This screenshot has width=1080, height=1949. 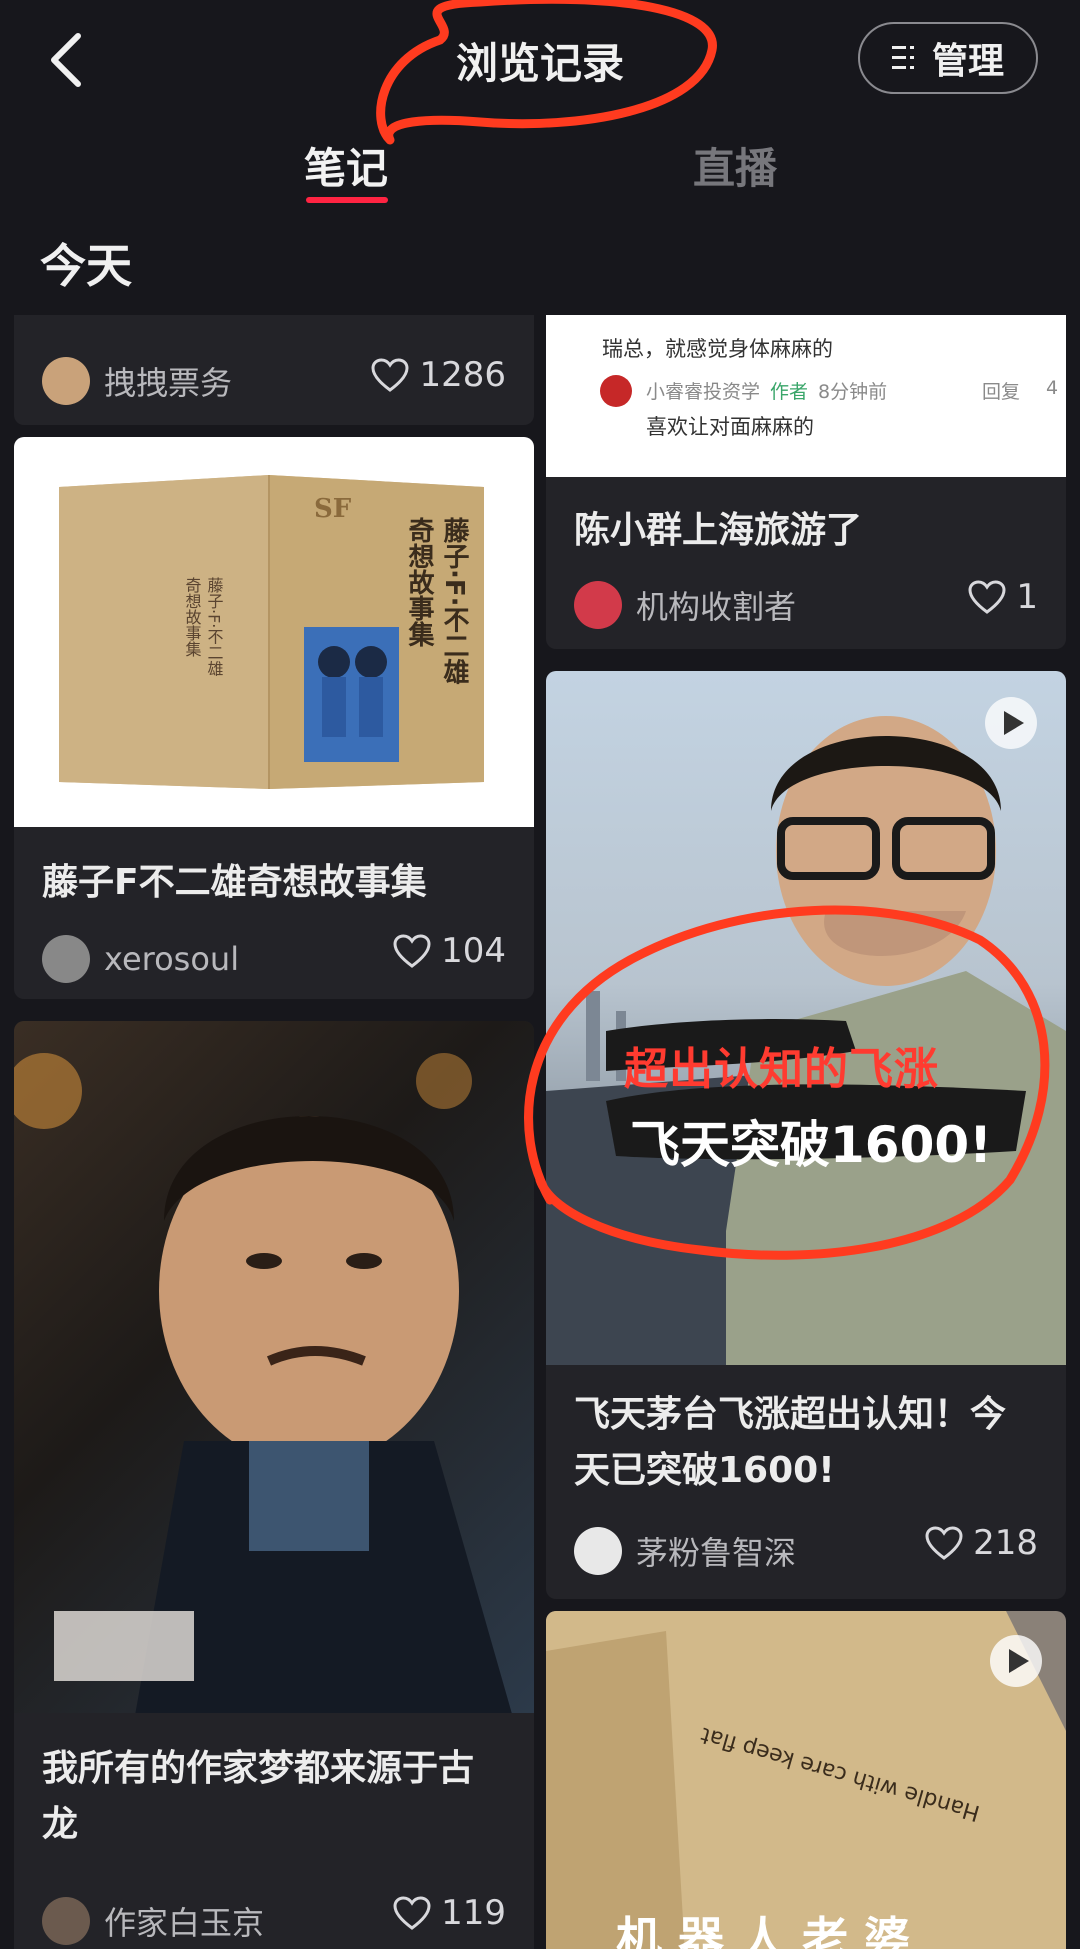 I want to click on author-name: xerosoul, so click(x=172, y=959).